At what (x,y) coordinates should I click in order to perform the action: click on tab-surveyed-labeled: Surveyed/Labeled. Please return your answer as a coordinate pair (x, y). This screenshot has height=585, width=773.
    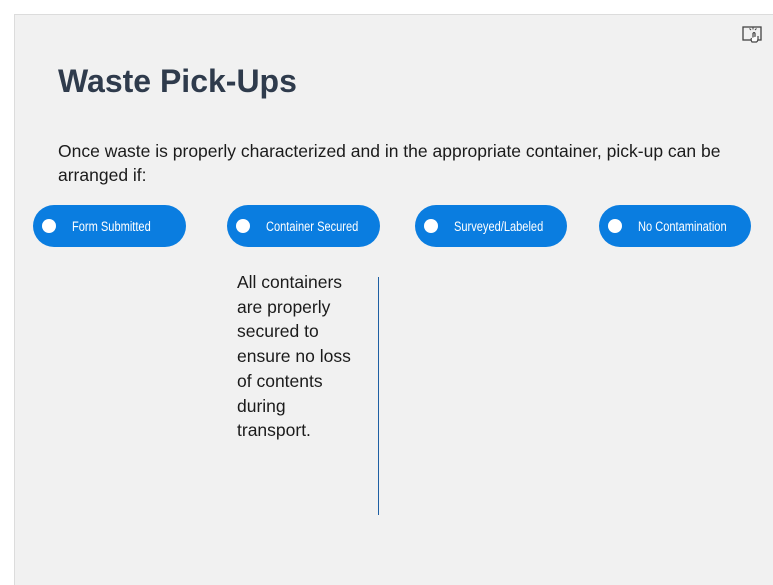
    Looking at the image, I should click on (491, 226).